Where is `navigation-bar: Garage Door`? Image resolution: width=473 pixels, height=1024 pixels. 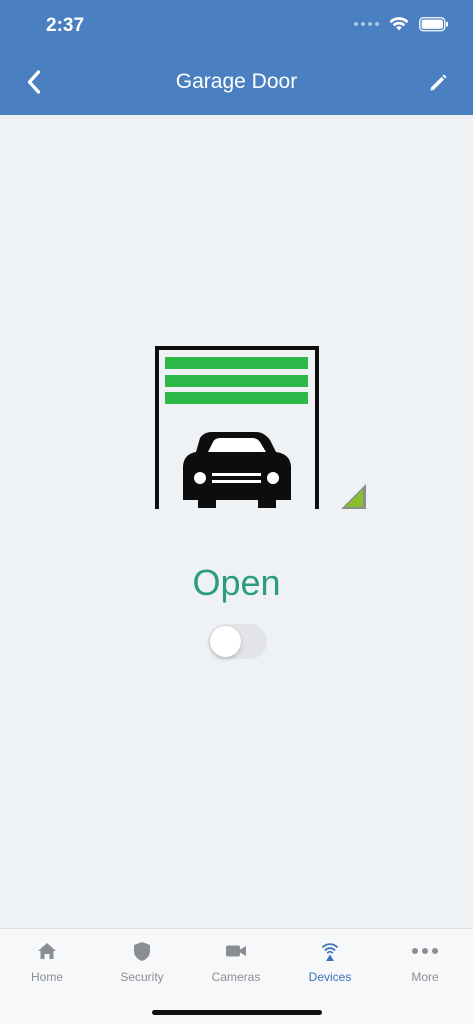
navigation-bar: Garage Door is located at coordinates (236, 83).